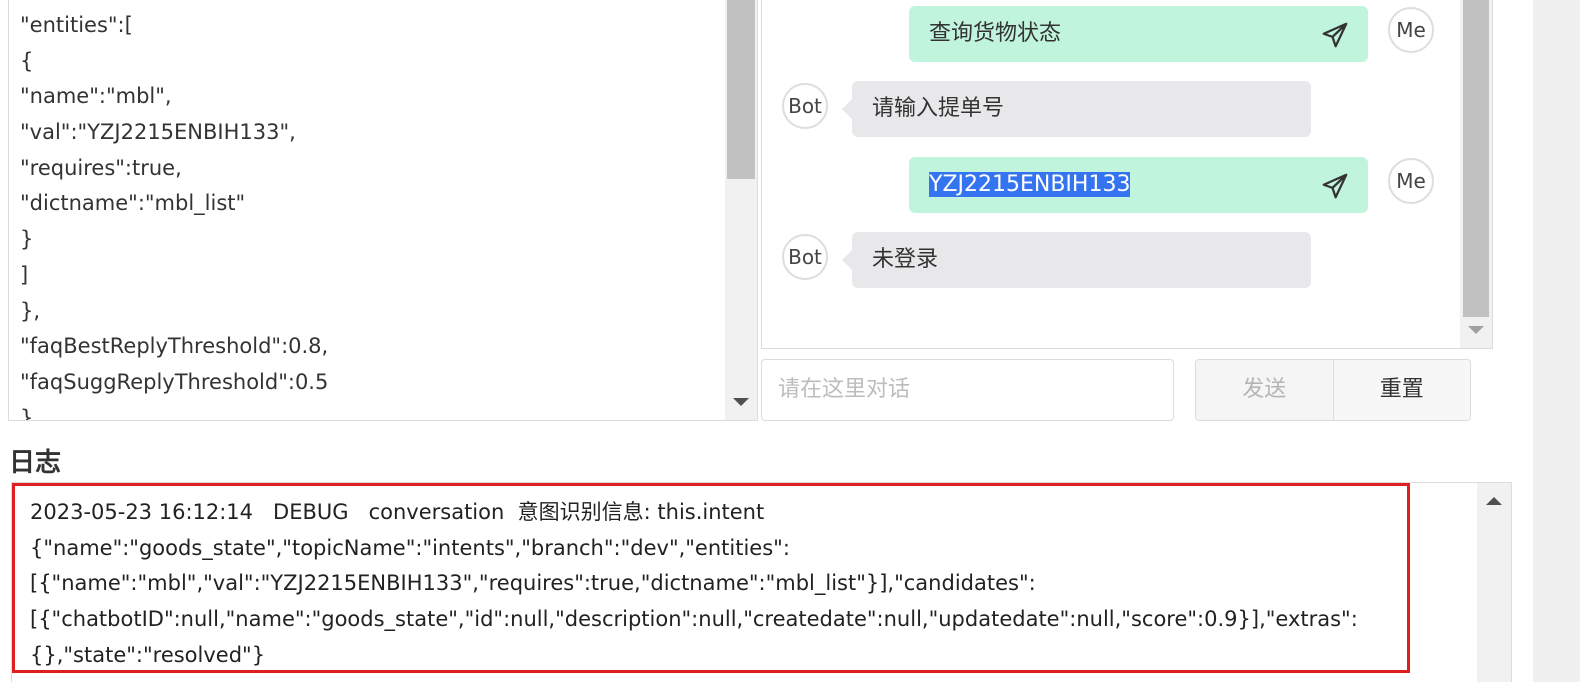  Describe the element at coordinates (741, 89) in the screenshot. I see `json-editor-scroll-thumb` at that location.